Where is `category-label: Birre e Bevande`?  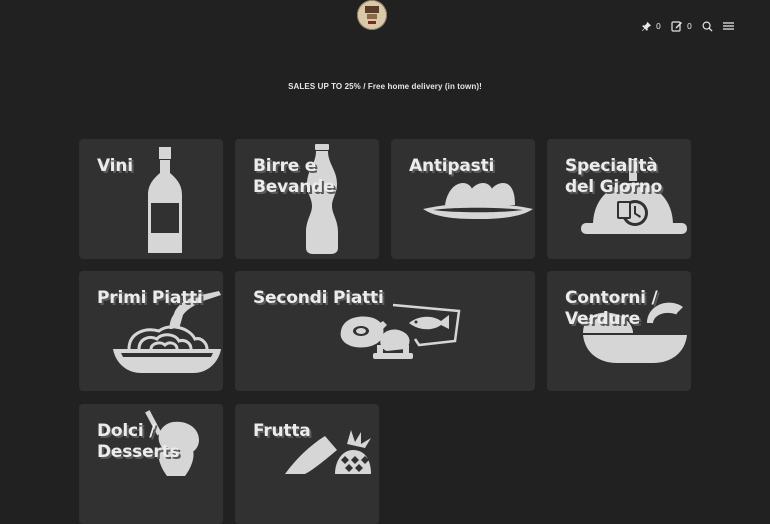 category-label: Birre e Bevande is located at coordinates (294, 176).